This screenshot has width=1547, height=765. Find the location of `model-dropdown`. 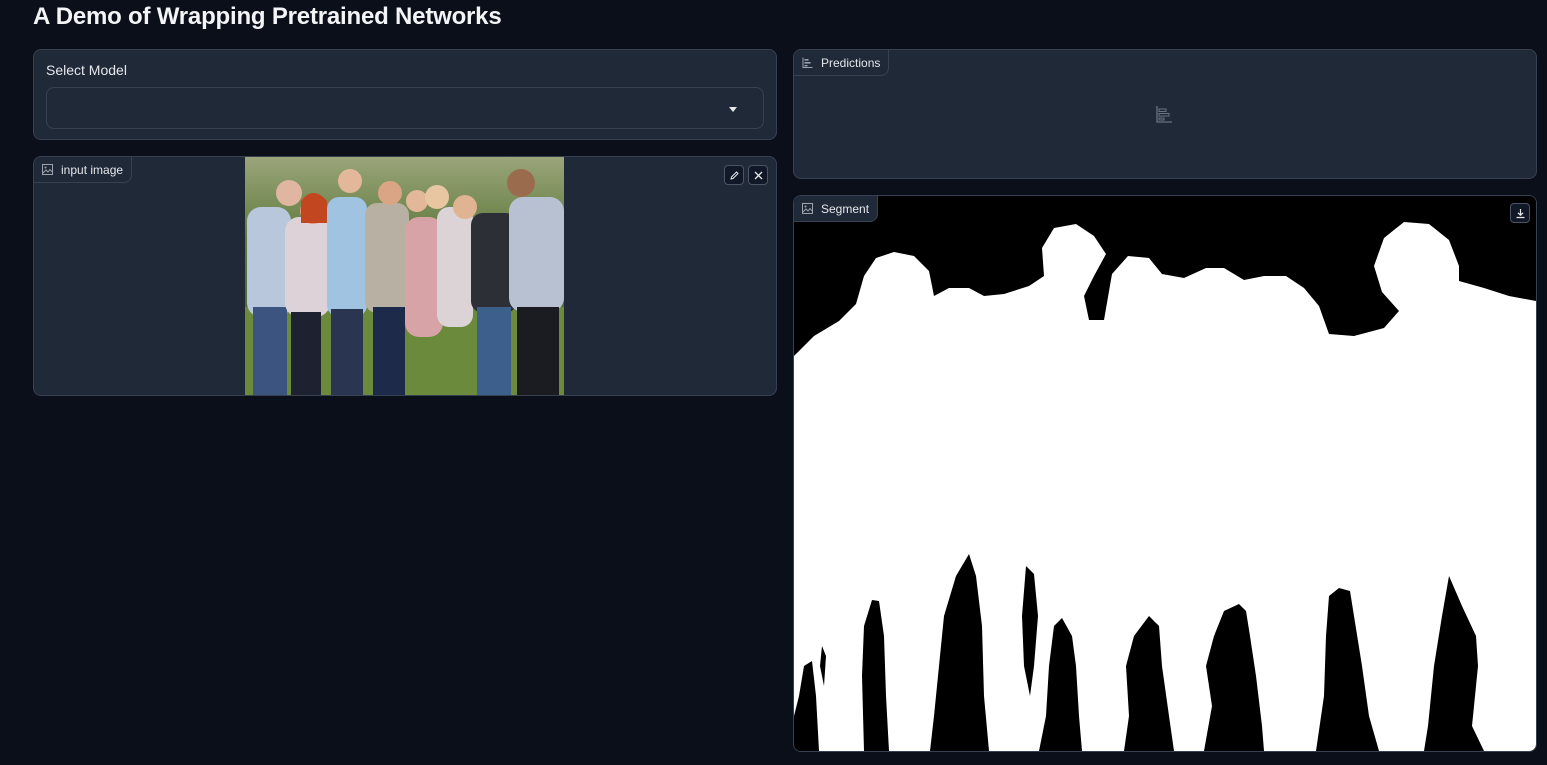

model-dropdown is located at coordinates (405, 108).